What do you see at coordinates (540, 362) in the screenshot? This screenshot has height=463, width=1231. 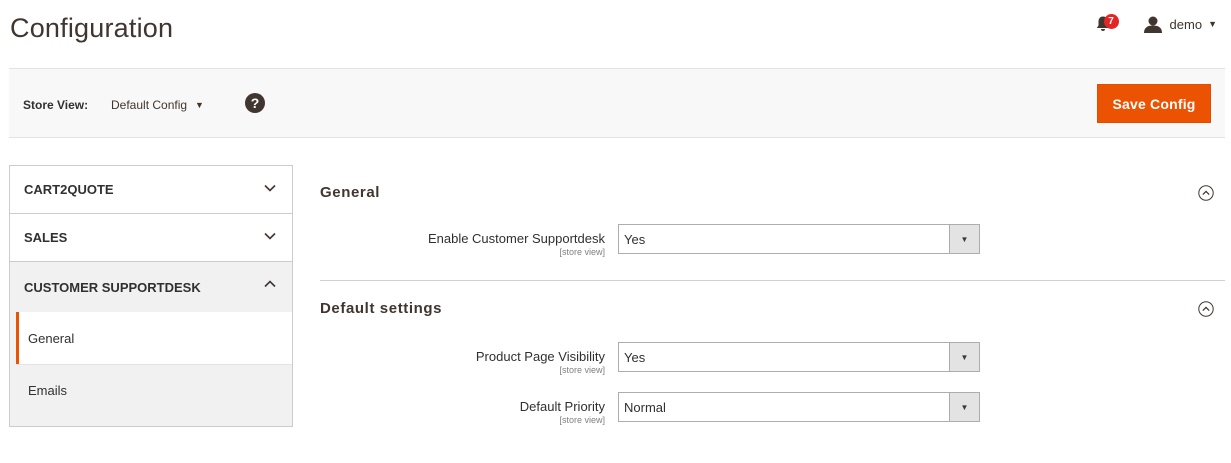 I see `field-label: Product Page Visibility [store view]` at bounding box center [540, 362].